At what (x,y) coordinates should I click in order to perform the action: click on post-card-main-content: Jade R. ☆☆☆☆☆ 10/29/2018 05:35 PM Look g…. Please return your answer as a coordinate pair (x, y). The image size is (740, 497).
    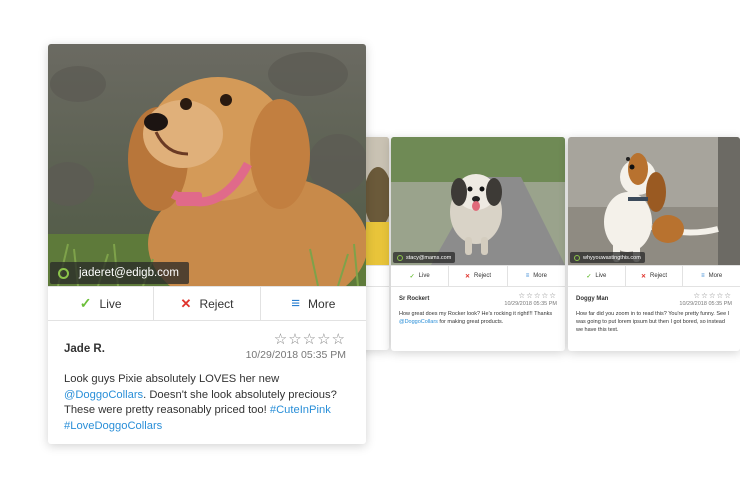
    Looking at the image, I should click on (207, 382).